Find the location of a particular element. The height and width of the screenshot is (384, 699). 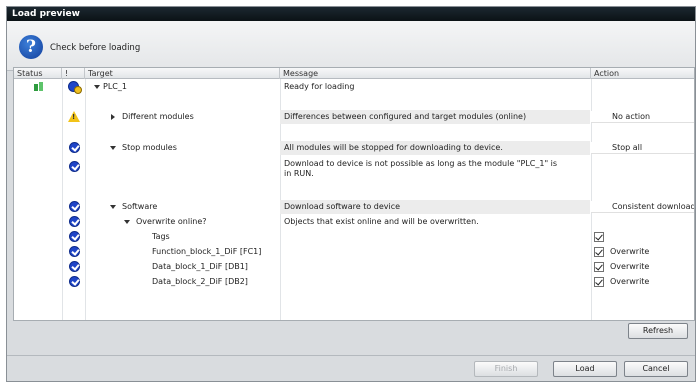

action-select: No action is located at coordinates (631, 117).